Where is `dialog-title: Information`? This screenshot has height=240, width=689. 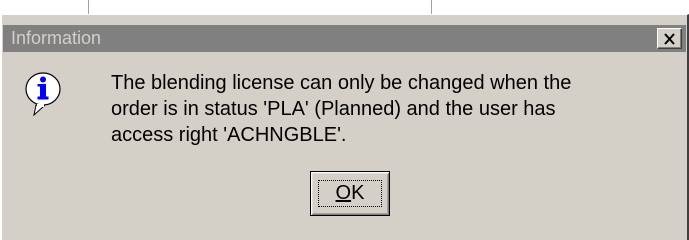 dialog-title: Information is located at coordinates (56, 38).